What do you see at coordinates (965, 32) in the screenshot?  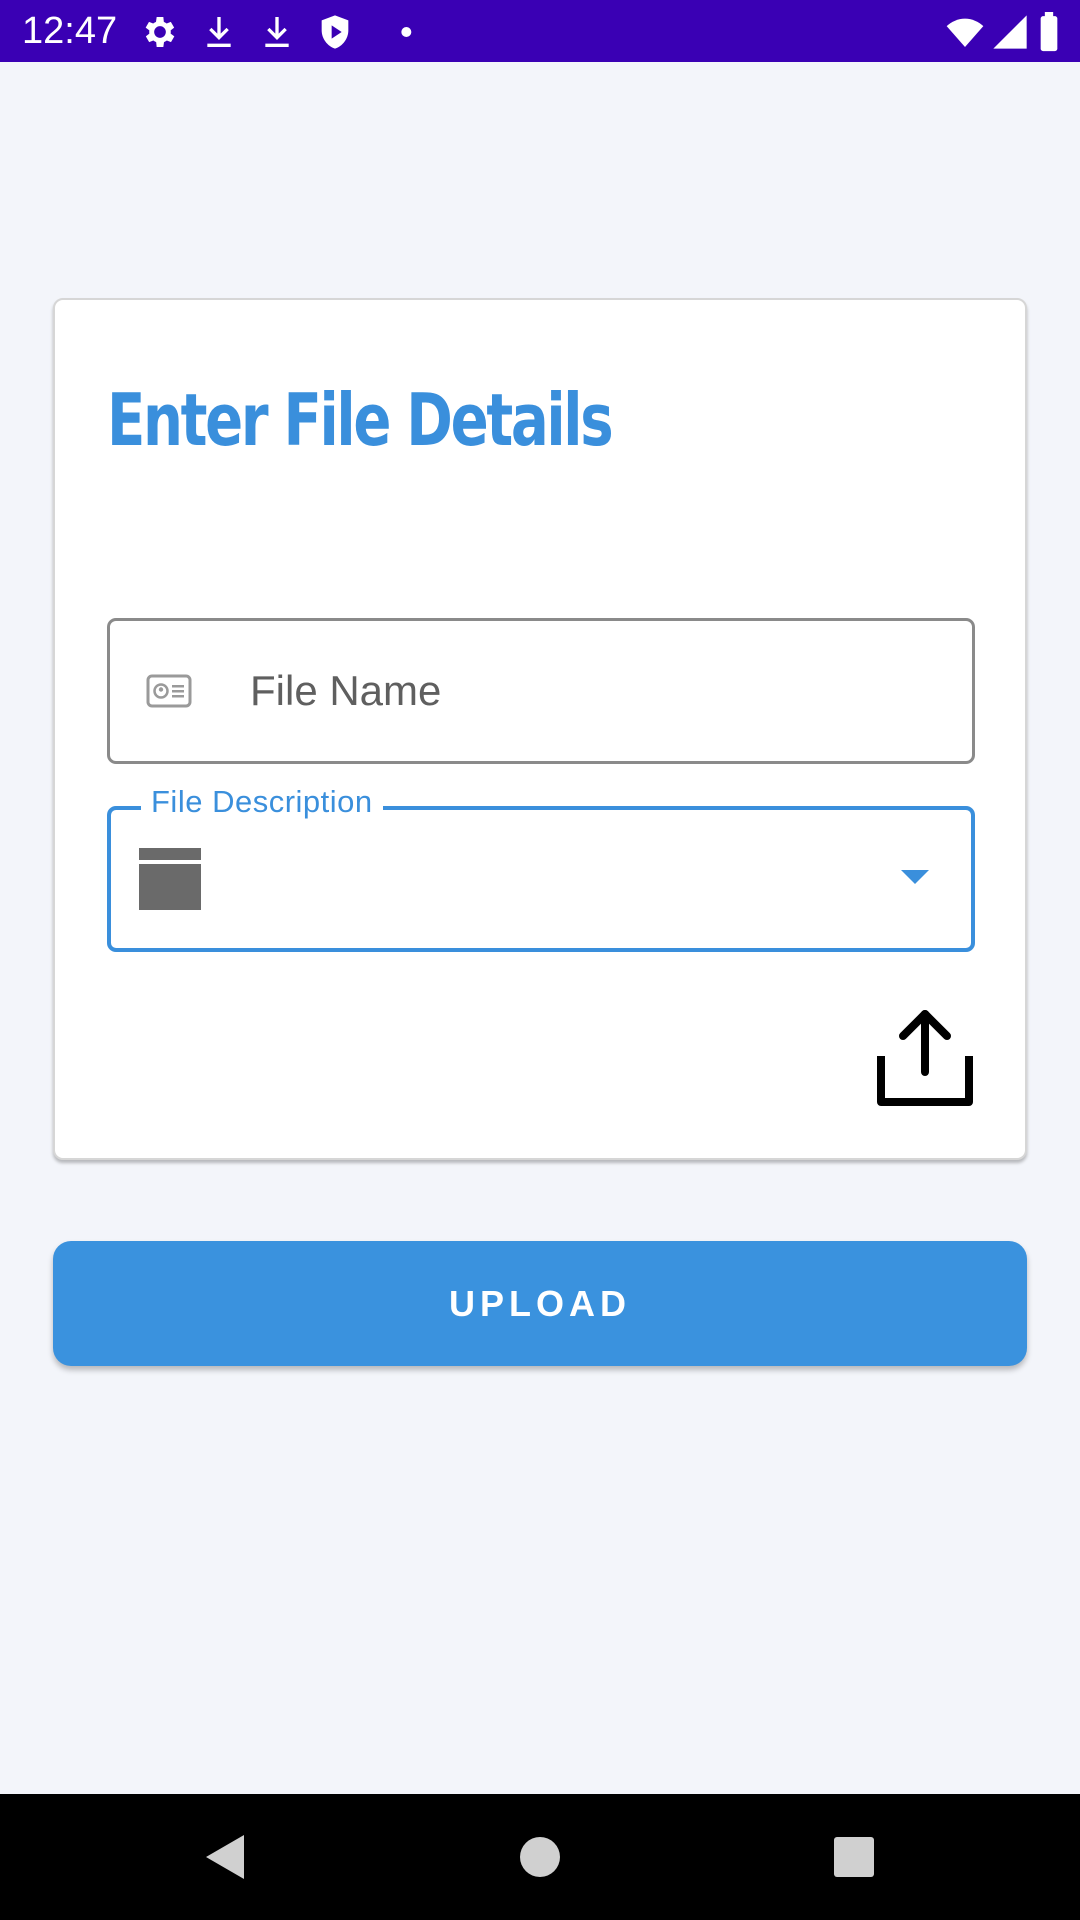 I see `wifi-icon` at bounding box center [965, 32].